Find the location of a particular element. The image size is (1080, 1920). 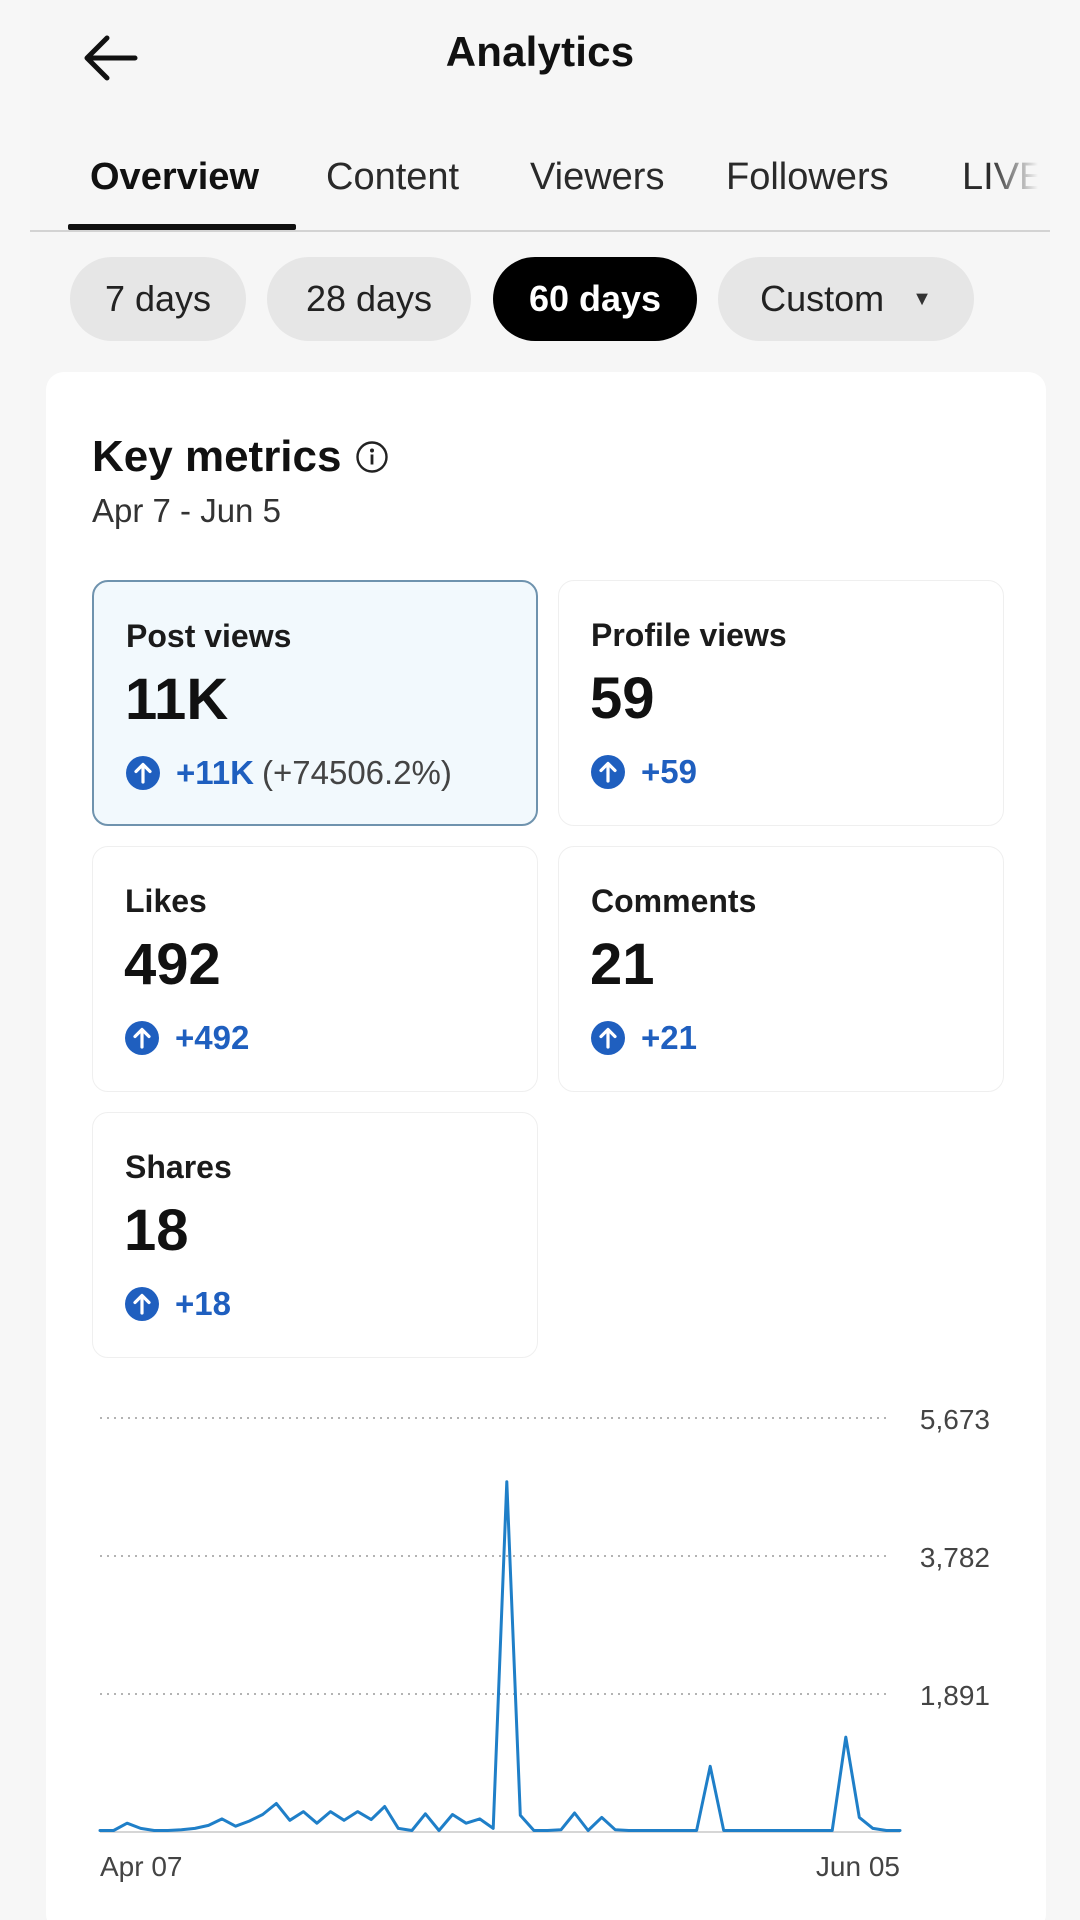

metric-value: 18 is located at coordinates (156, 1230).